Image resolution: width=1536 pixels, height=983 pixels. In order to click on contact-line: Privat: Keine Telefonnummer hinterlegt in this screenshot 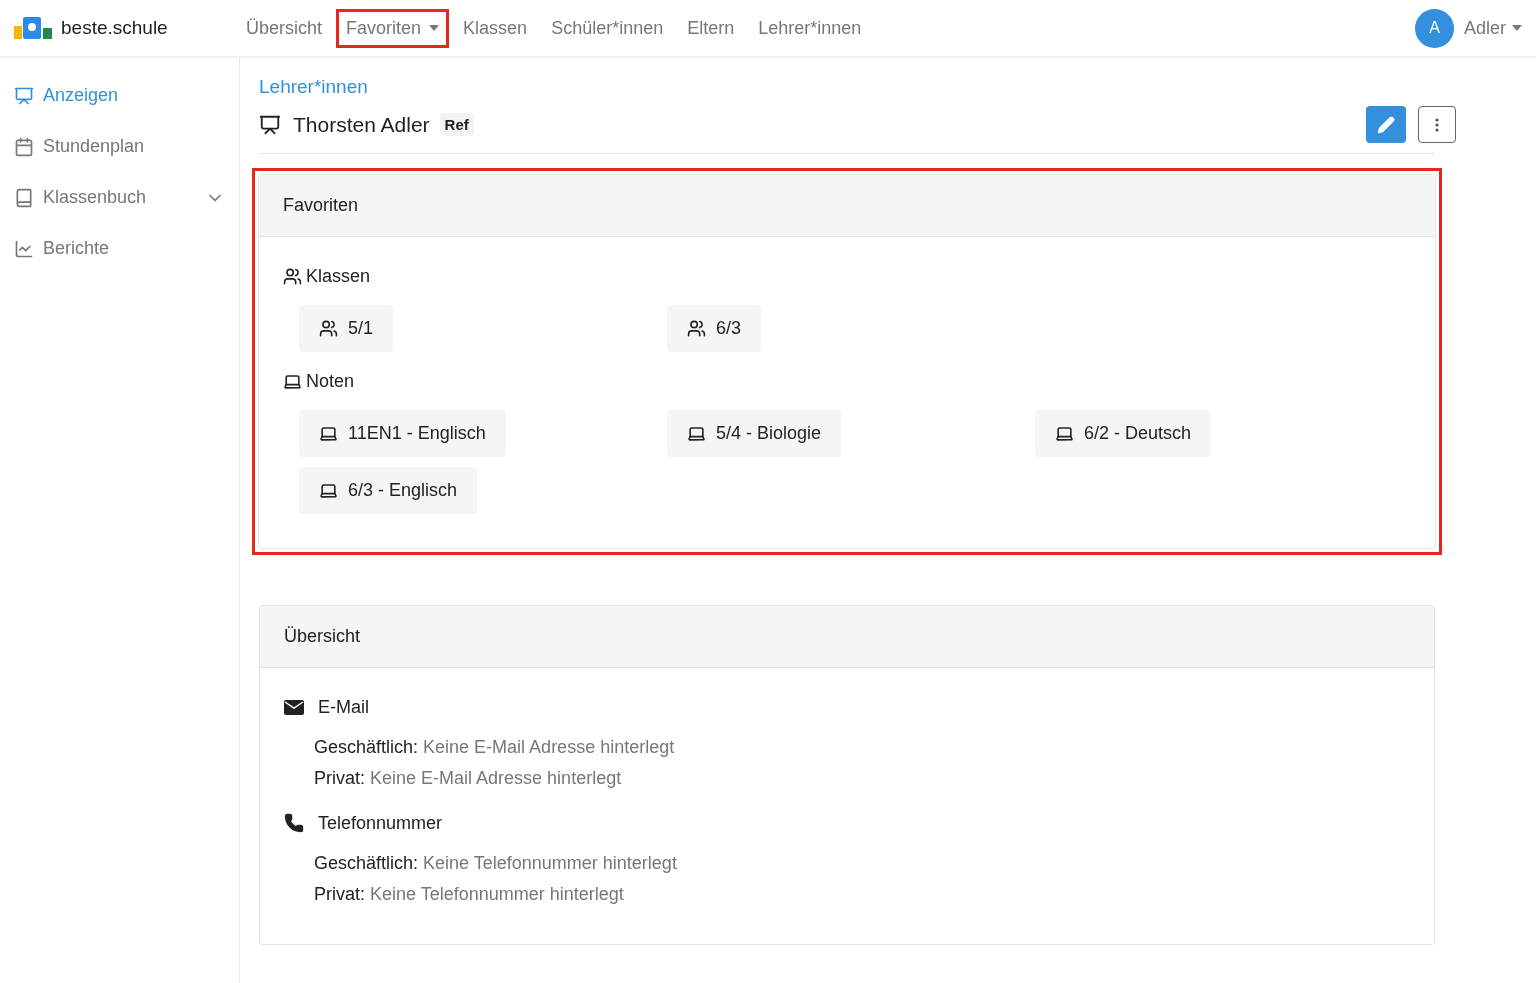, I will do `click(469, 894)`.